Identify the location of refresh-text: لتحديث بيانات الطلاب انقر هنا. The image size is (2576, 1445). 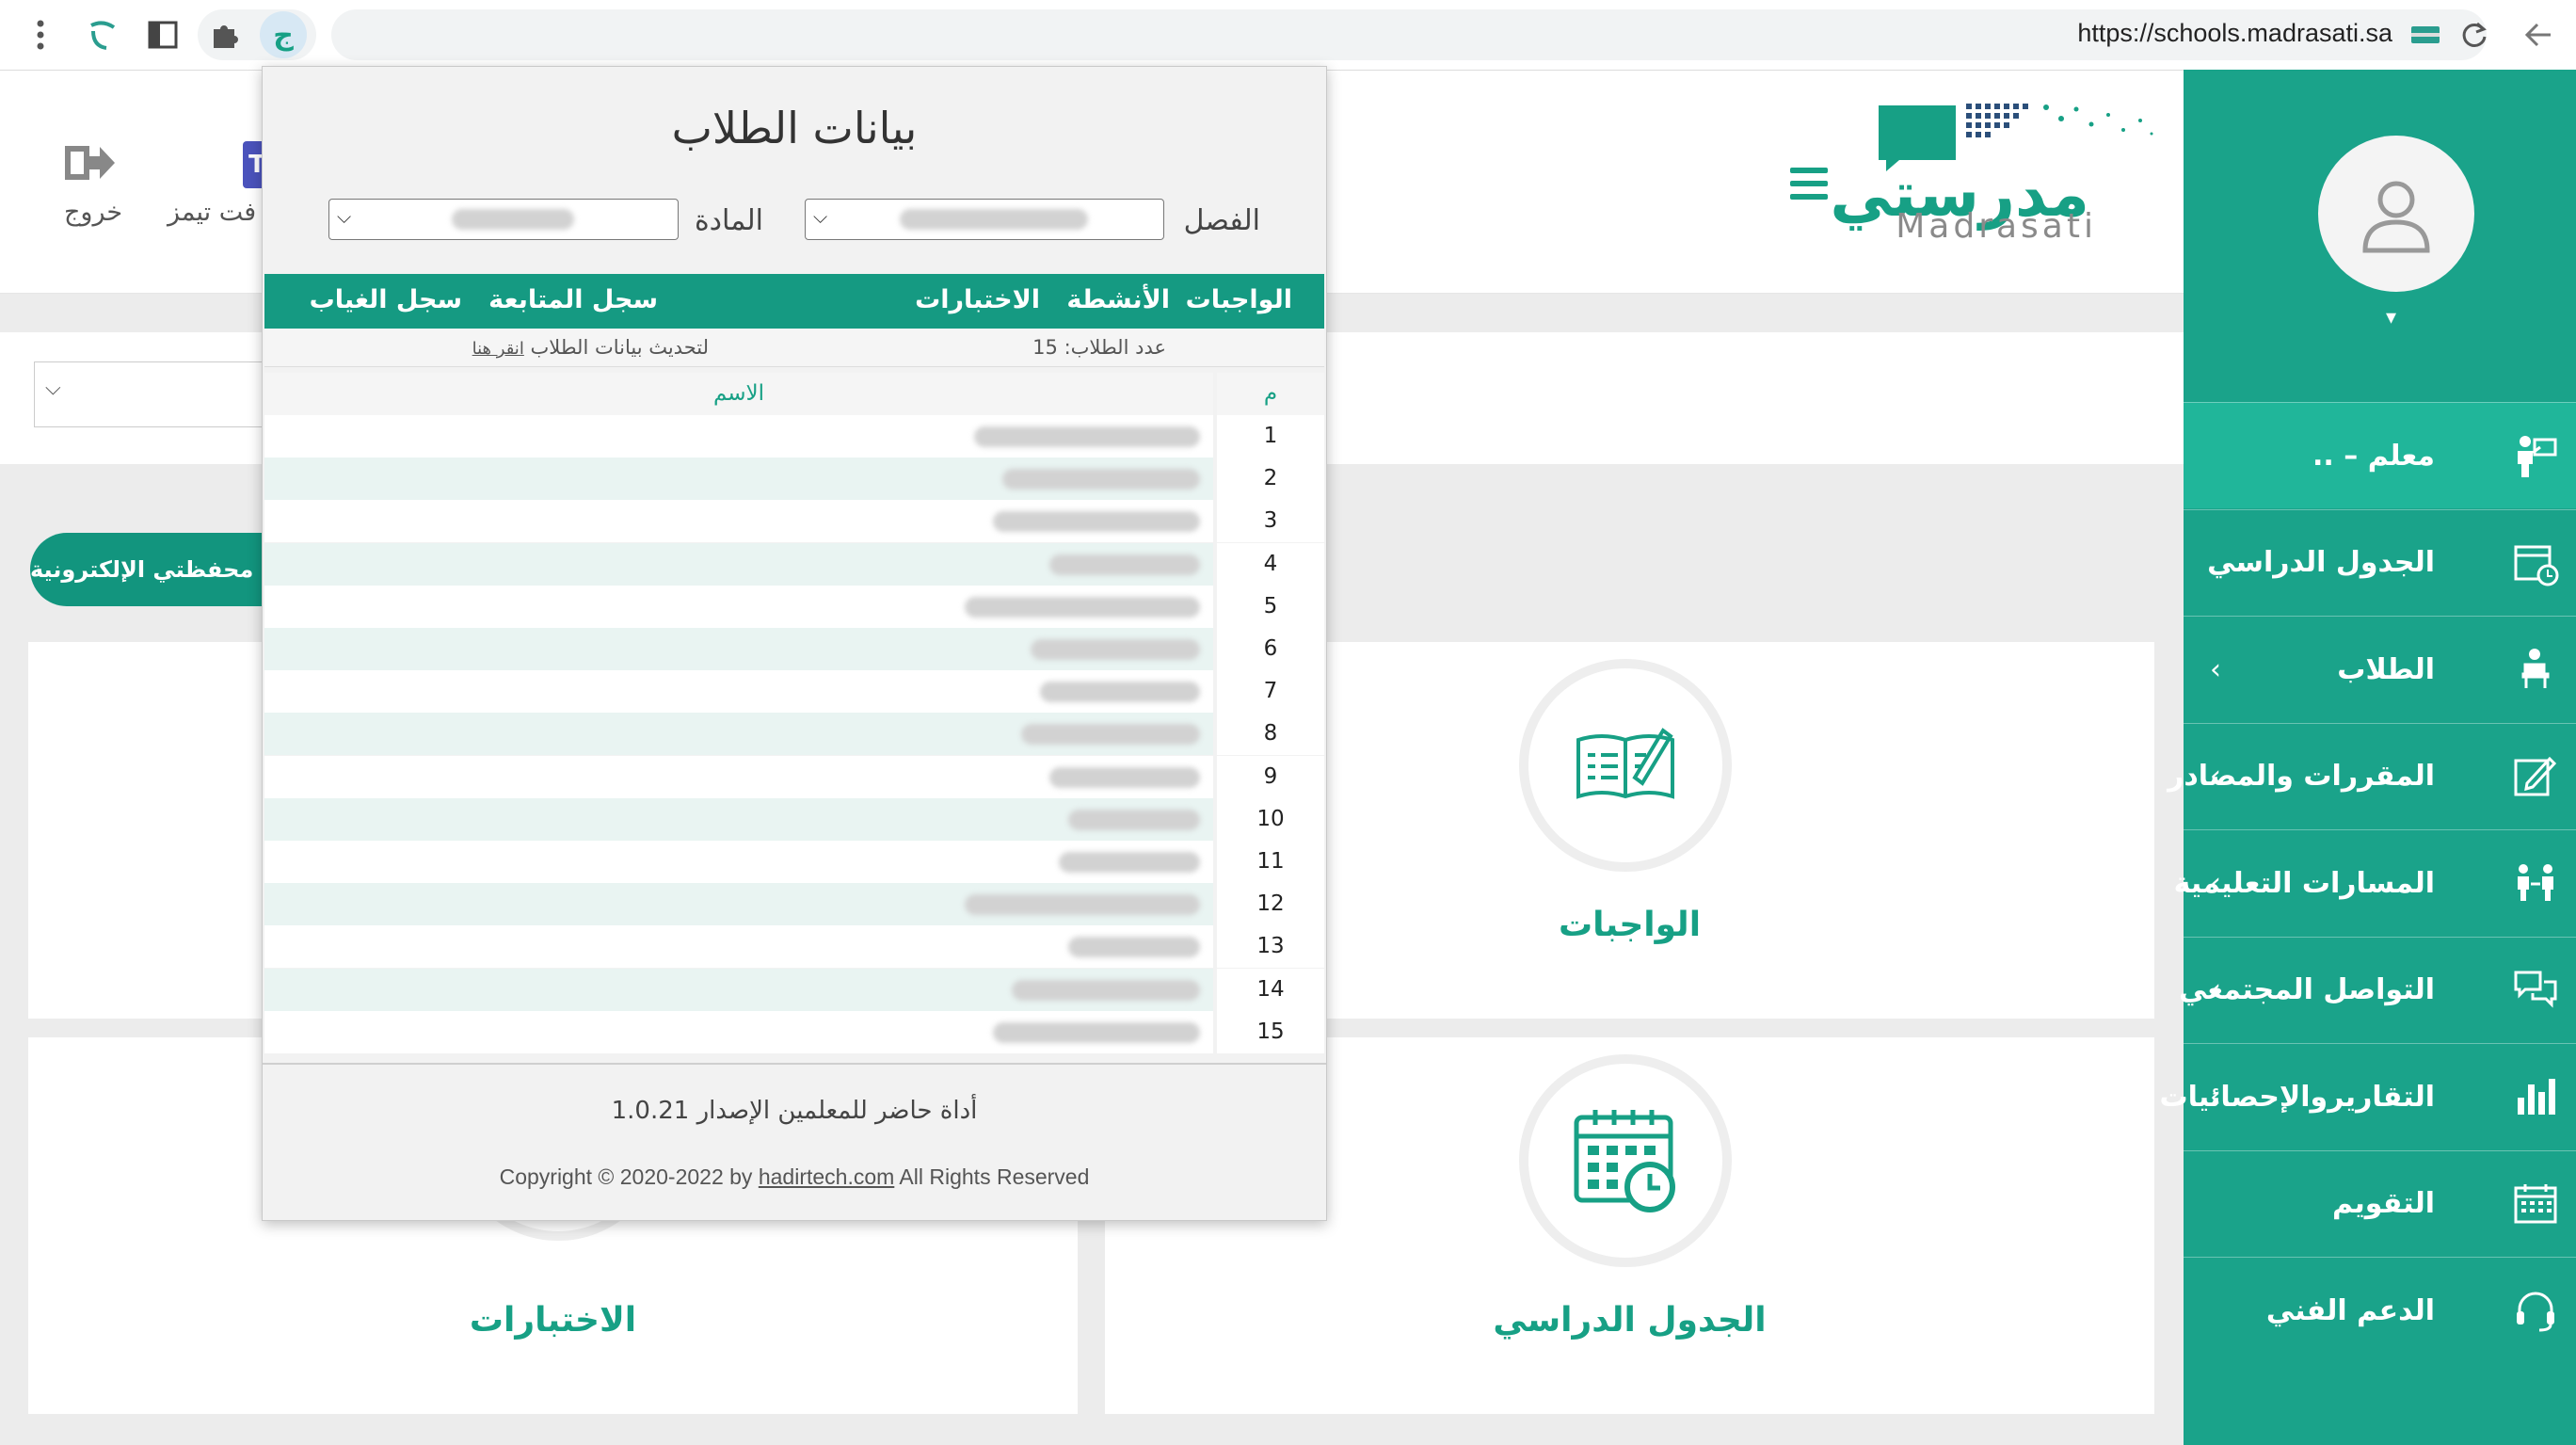
(590, 347).